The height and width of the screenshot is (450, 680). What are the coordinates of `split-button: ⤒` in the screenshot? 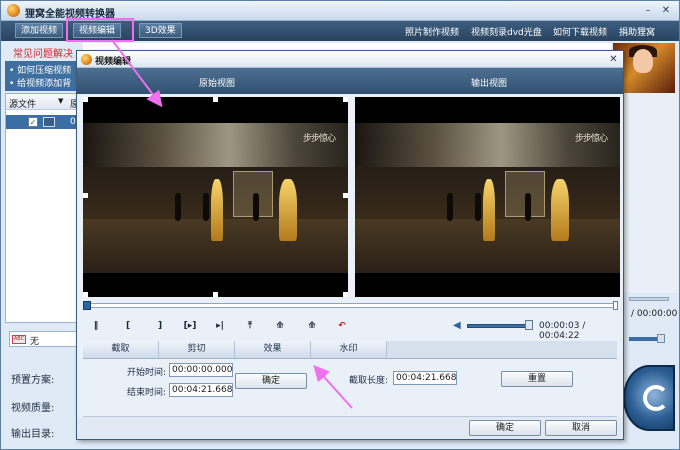 It's located at (250, 326).